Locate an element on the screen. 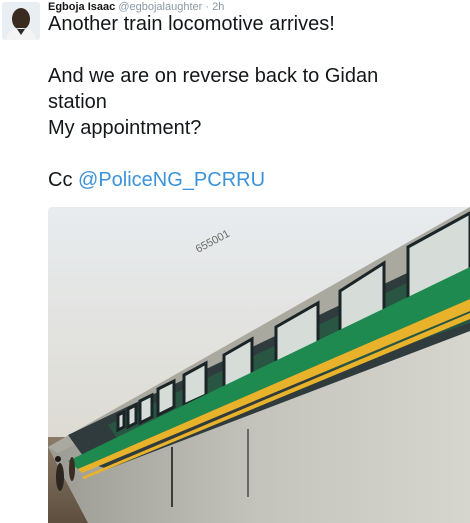 Image resolution: width=470 pixels, height=523 pixels. tweet-line-4: My appointment? is located at coordinates (125, 128).